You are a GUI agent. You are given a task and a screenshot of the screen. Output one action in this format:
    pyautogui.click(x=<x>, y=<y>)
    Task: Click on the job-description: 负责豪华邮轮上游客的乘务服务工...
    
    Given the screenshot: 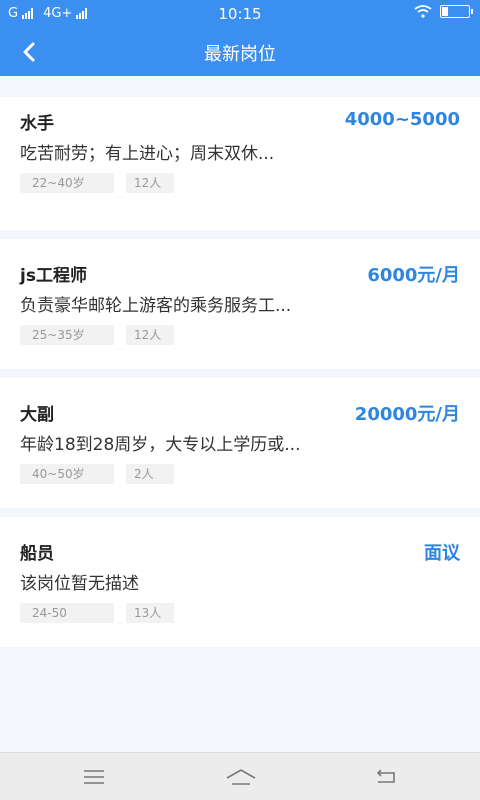 What is the action you would take?
    pyautogui.click(x=156, y=306)
    